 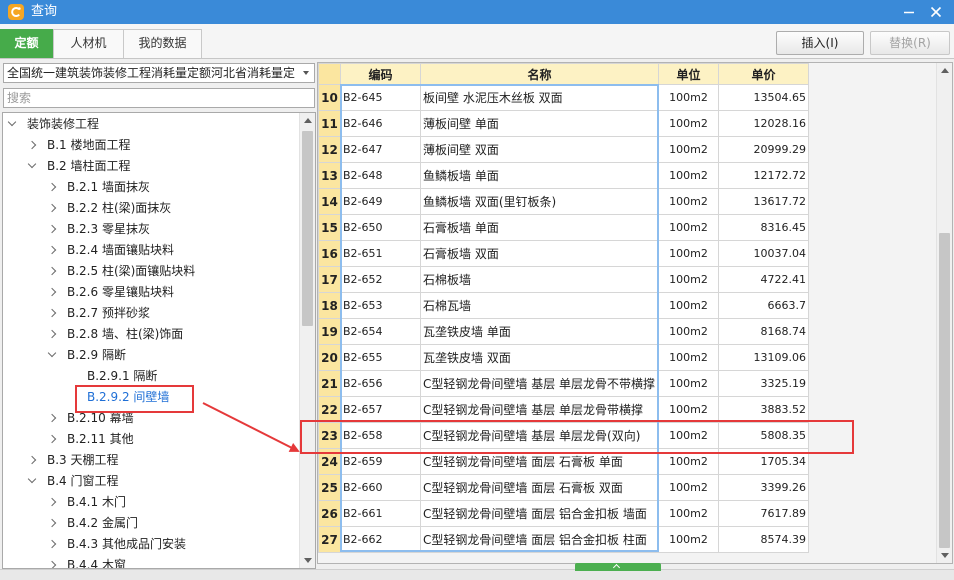 I want to click on tree-item: B.2 墙柱面工程, so click(x=150, y=166).